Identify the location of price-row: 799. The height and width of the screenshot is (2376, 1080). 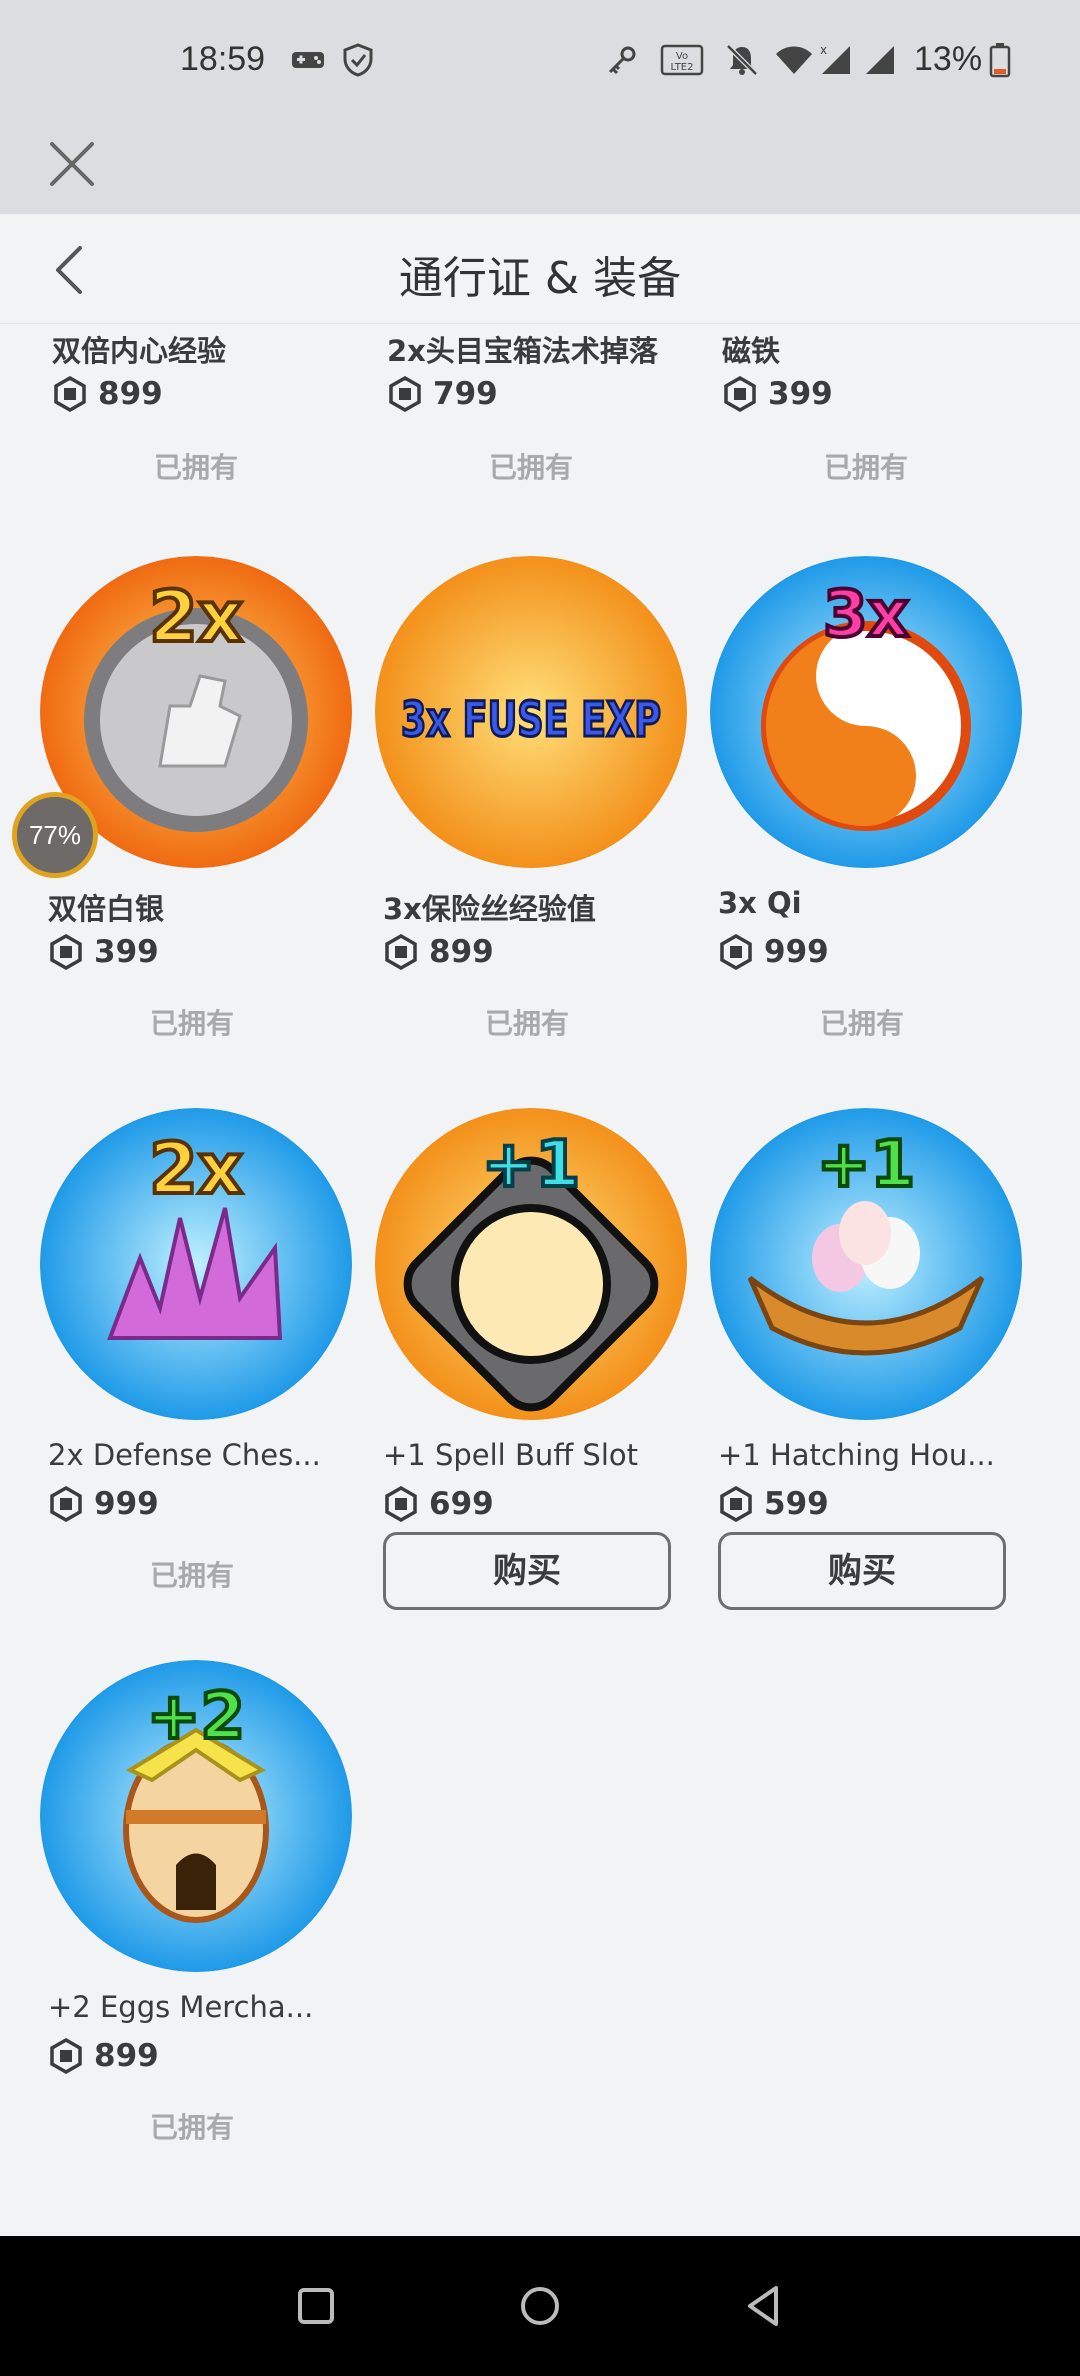
(442, 394).